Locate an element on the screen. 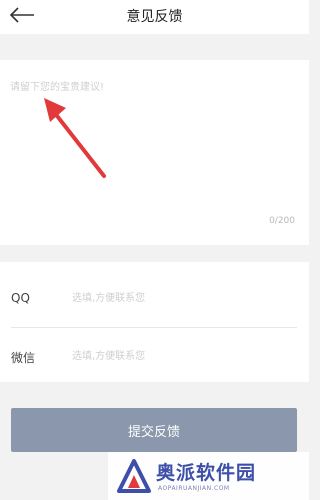 The image size is (320, 500). page-title: 意见反馈 is located at coordinates (154, 17).